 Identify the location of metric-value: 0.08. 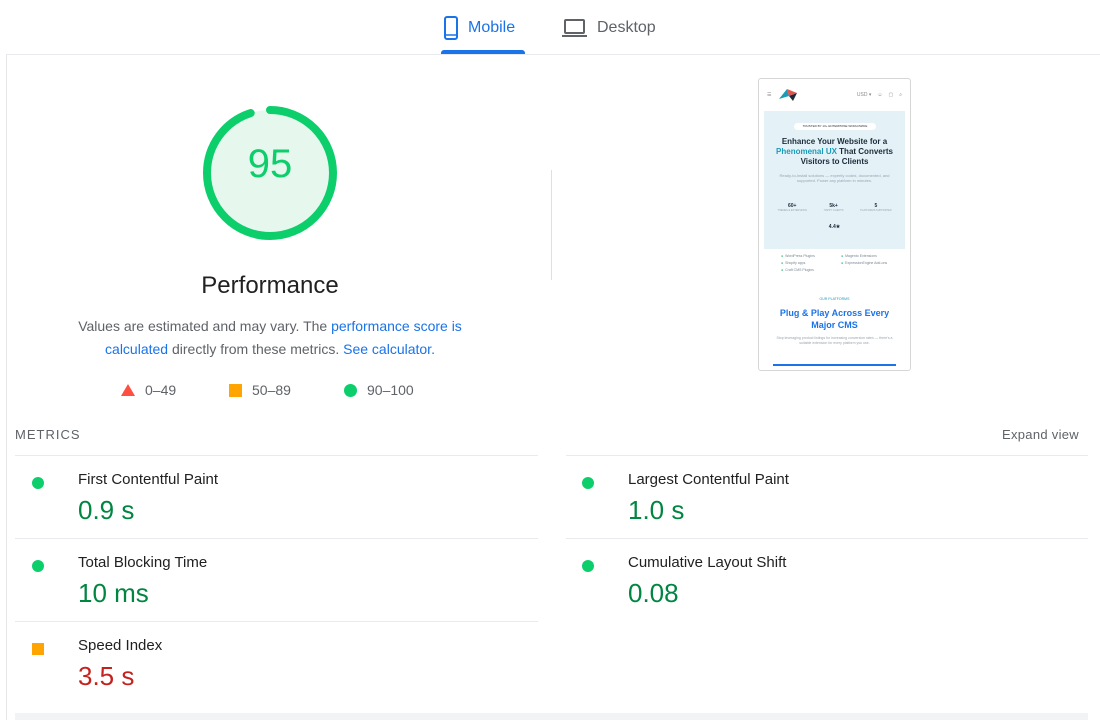
(653, 593).